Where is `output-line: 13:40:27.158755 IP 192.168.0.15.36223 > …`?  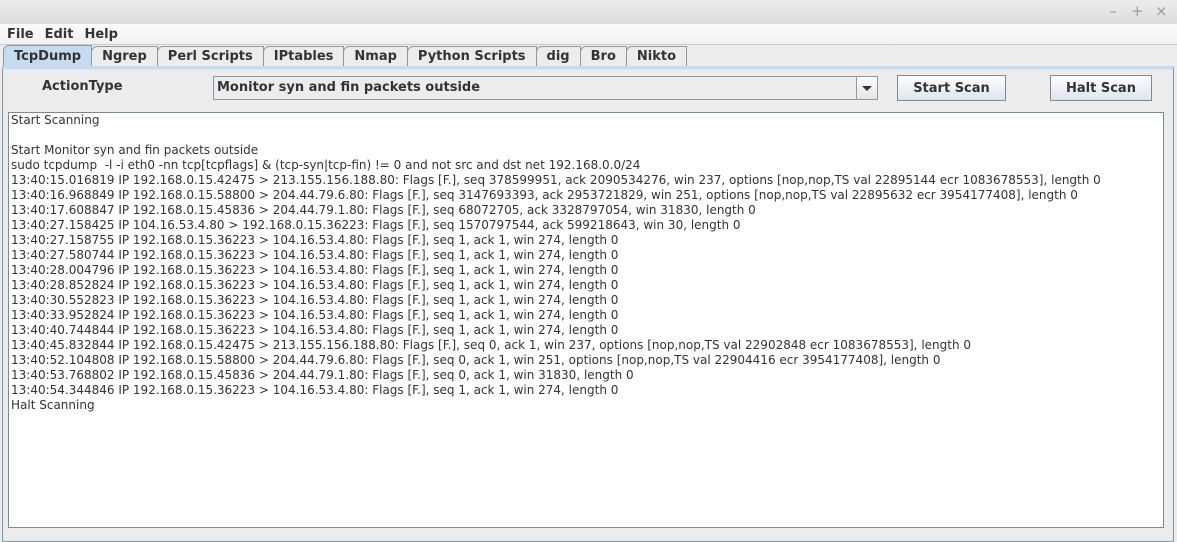 output-line: 13:40:27.158755 IP 192.168.0.15.36223 > … is located at coordinates (315, 240).